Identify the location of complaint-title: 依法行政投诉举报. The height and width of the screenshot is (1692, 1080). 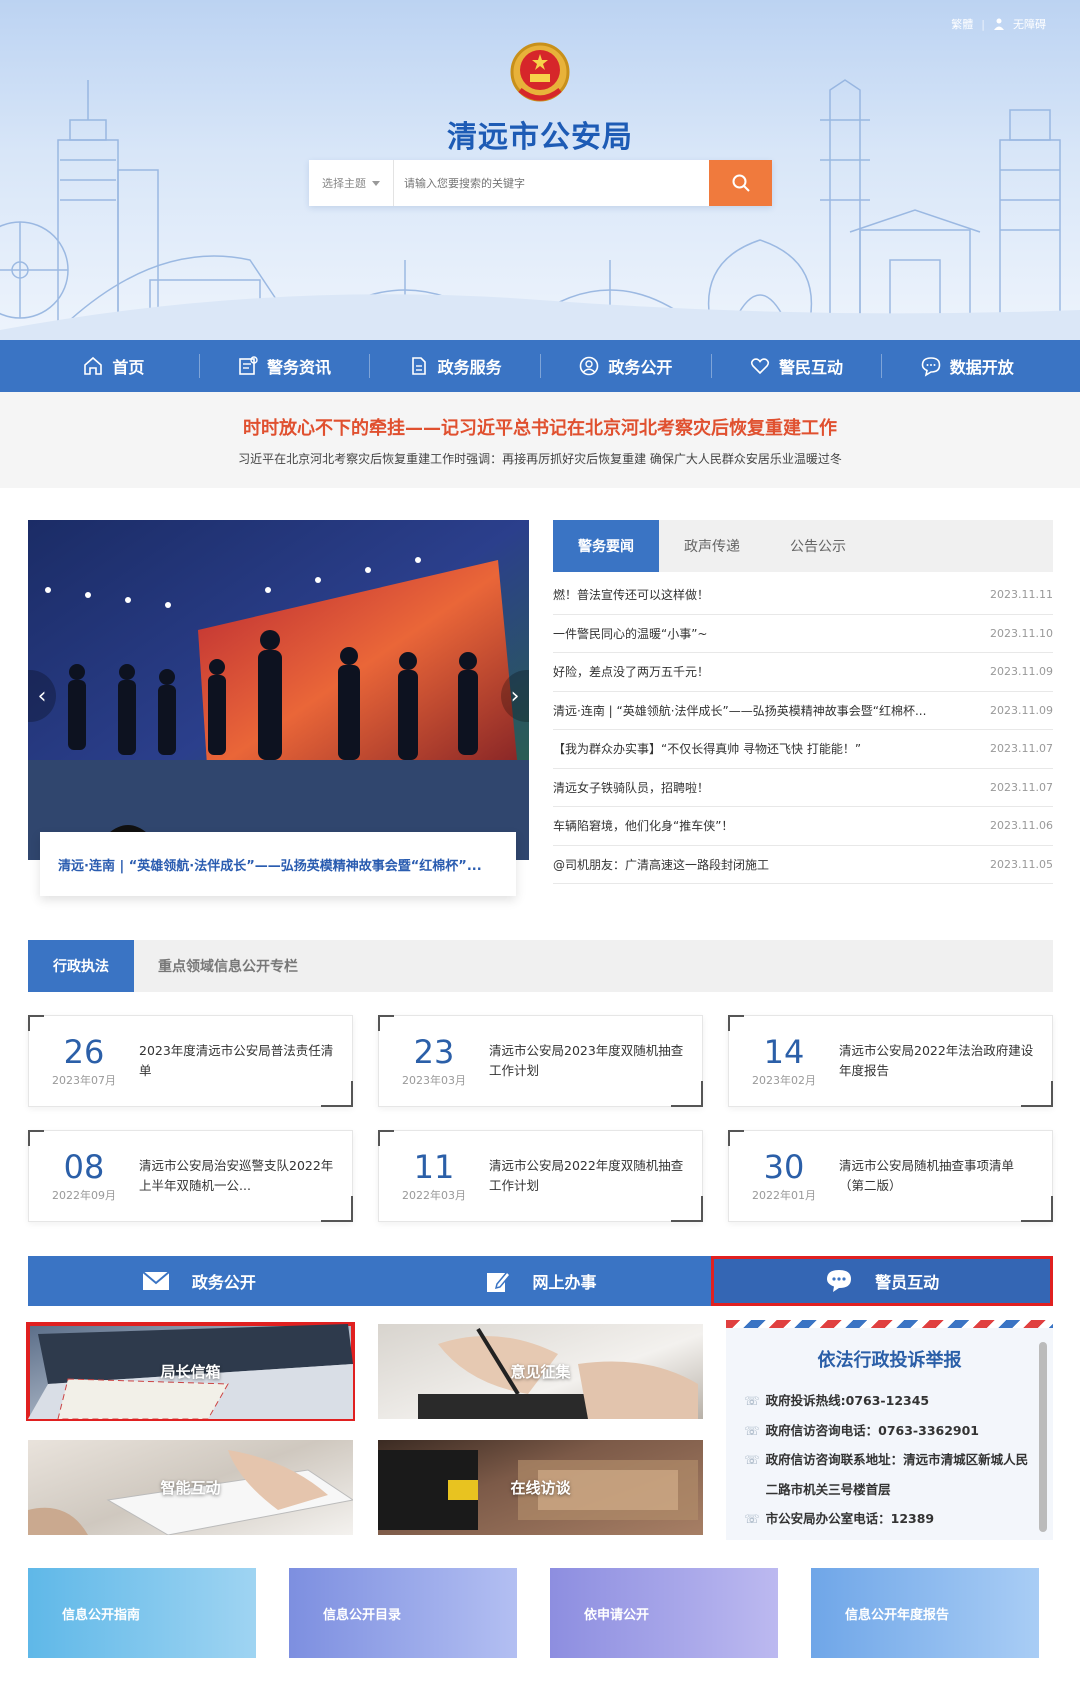
(889, 1360).